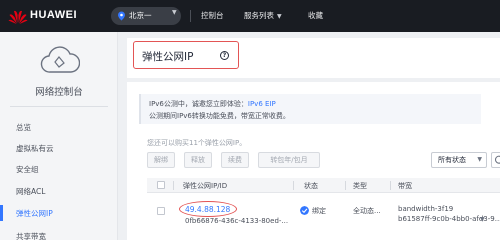  Describe the element at coordinates (18, 17) in the screenshot. I see `huawei-logo-icon` at that location.